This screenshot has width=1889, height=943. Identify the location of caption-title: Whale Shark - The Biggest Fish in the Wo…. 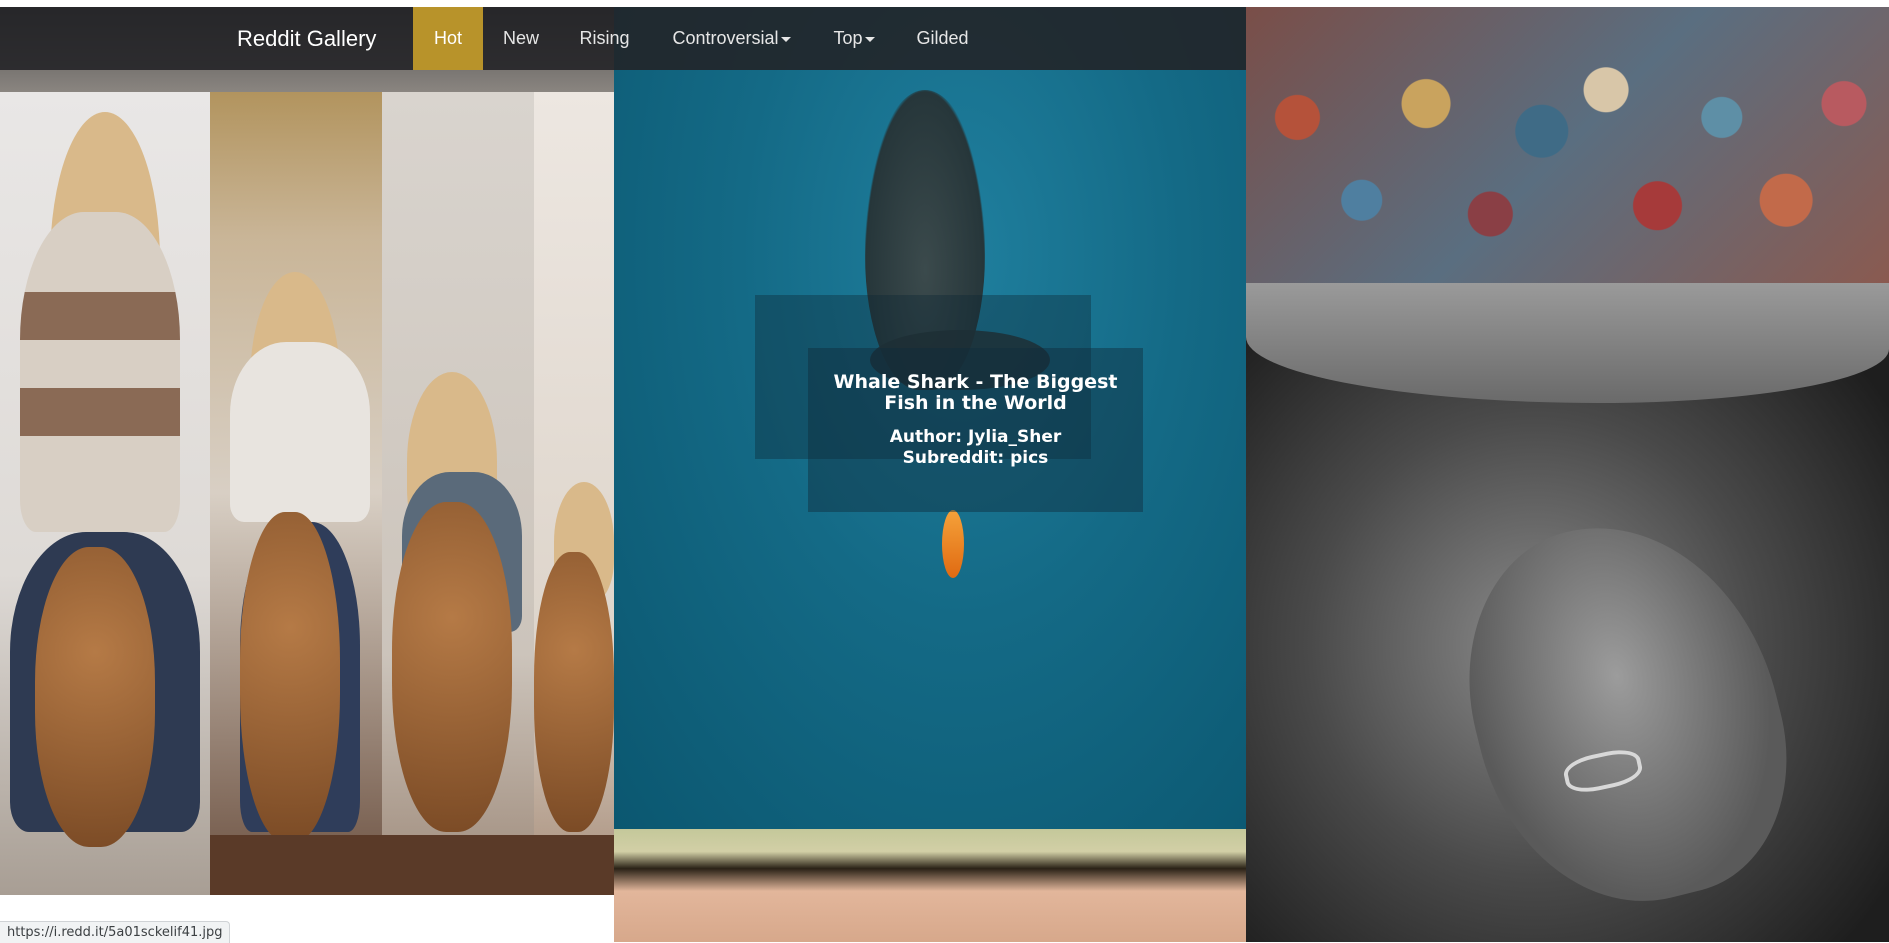
(975, 392).